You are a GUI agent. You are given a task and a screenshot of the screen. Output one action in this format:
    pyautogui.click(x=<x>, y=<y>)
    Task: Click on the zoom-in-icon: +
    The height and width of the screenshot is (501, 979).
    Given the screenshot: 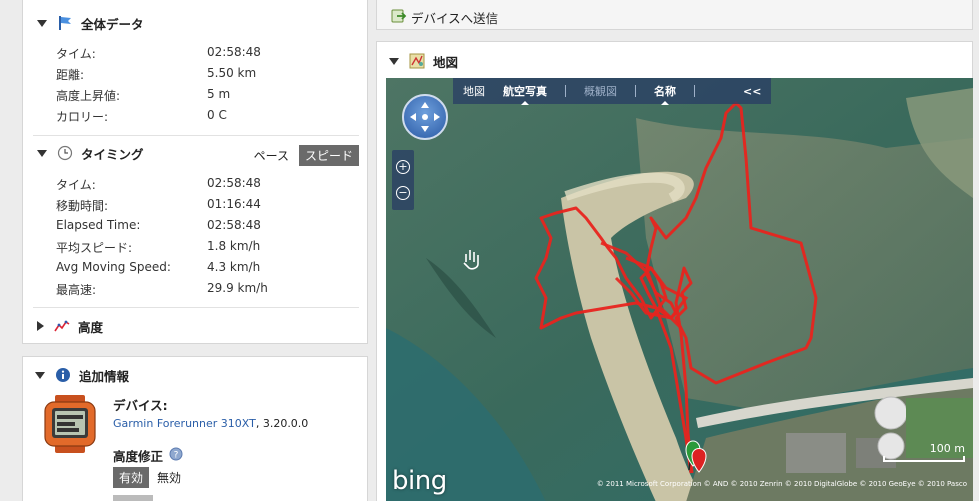 What is the action you would take?
    pyautogui.click(x=403, y=167)
    